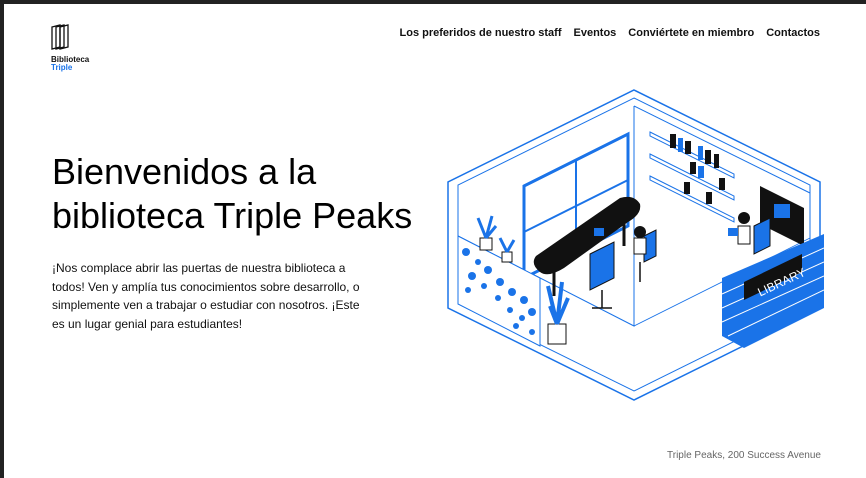 This screenshot has width=866, height=478. Describe the element at coordinates (62, 67) in the screenshot. I see `brand-name-line2: Triple` at that location.